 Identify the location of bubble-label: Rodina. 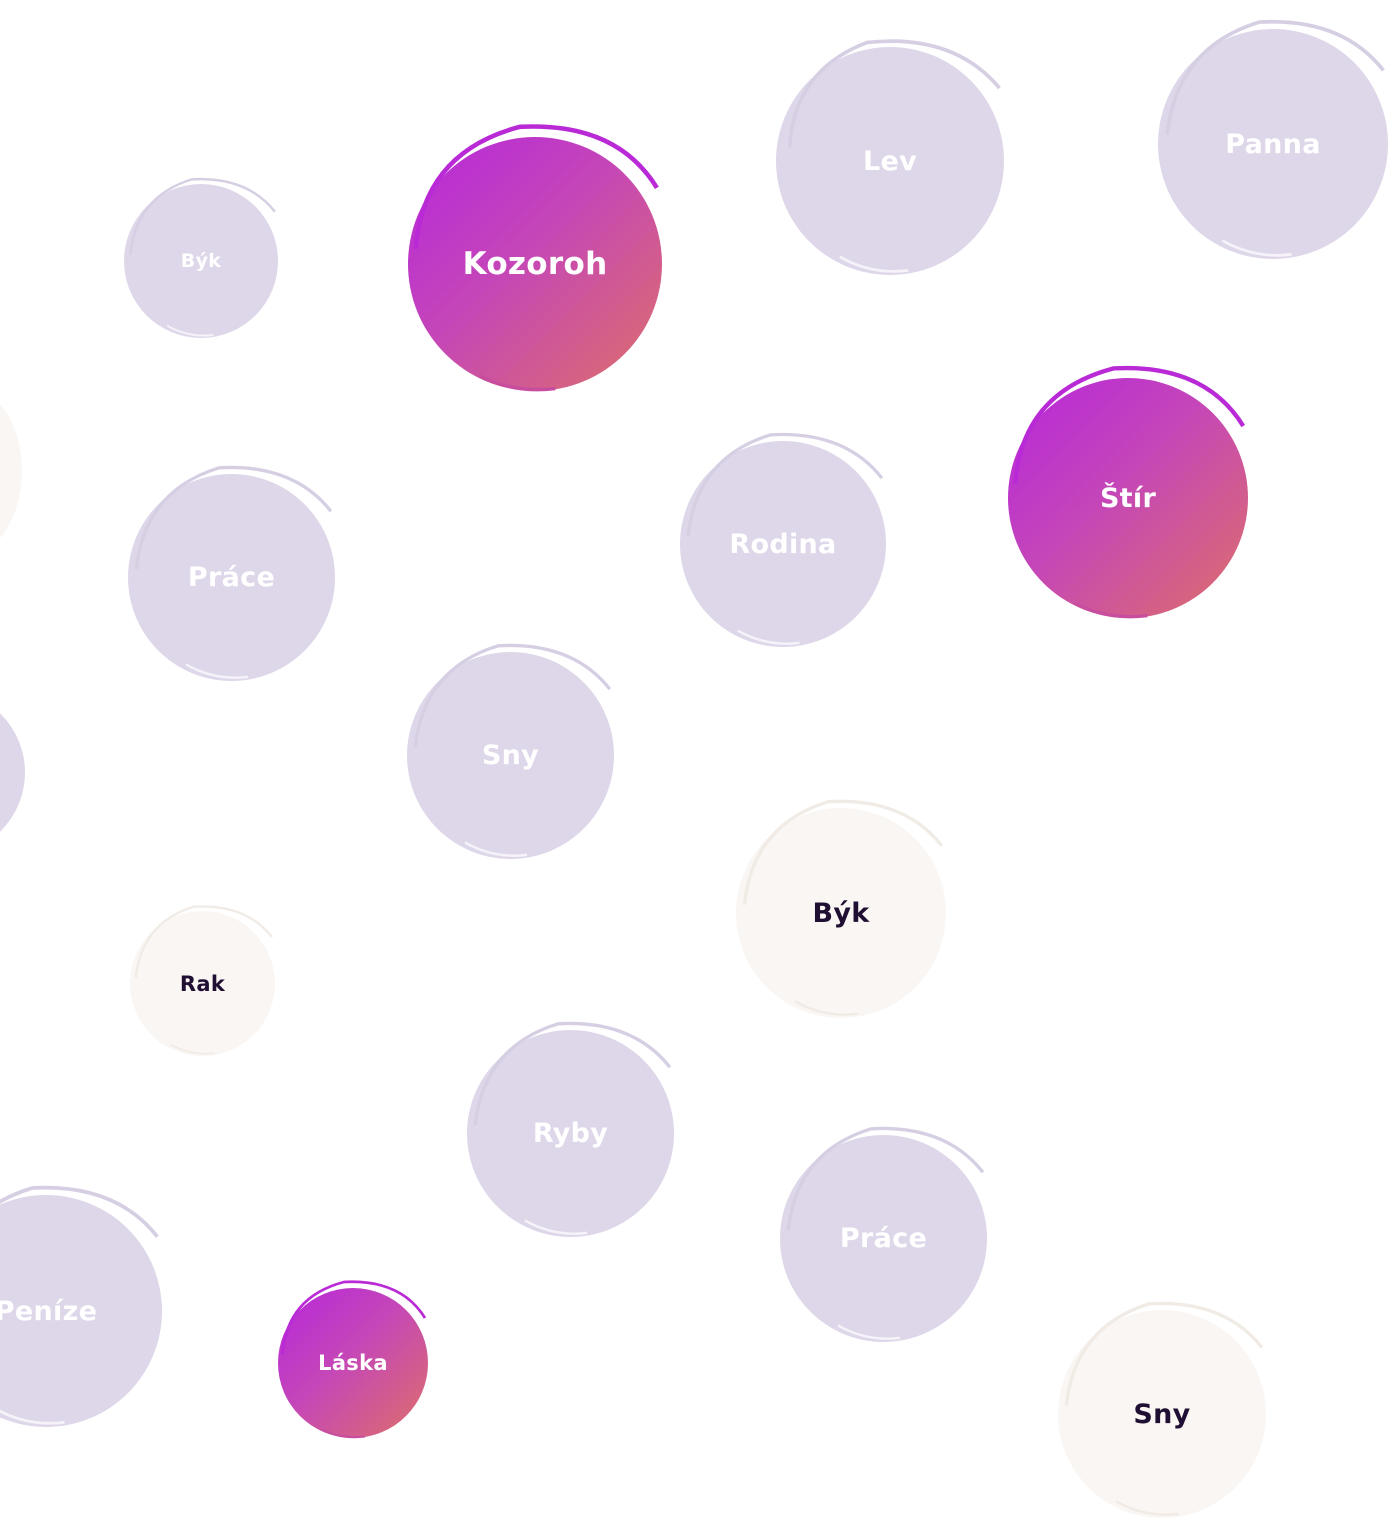
(783, 544).